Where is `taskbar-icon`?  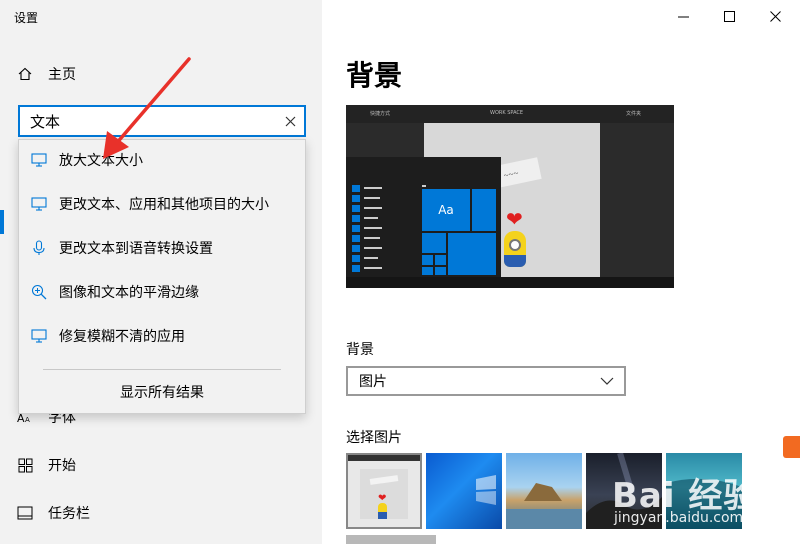
taskbar-icon is located at coordinates (25, 513).